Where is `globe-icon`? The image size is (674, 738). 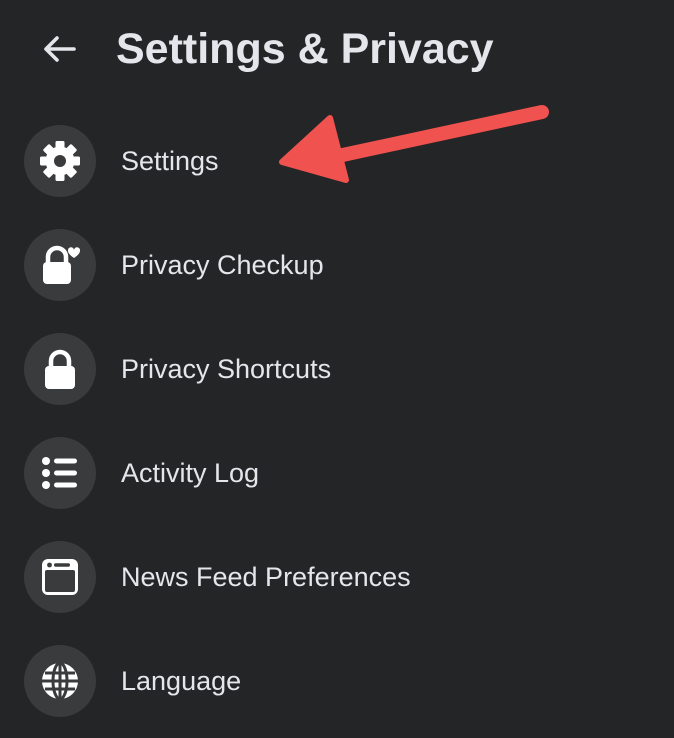 globe-icon is located at coordinates (60, 681).